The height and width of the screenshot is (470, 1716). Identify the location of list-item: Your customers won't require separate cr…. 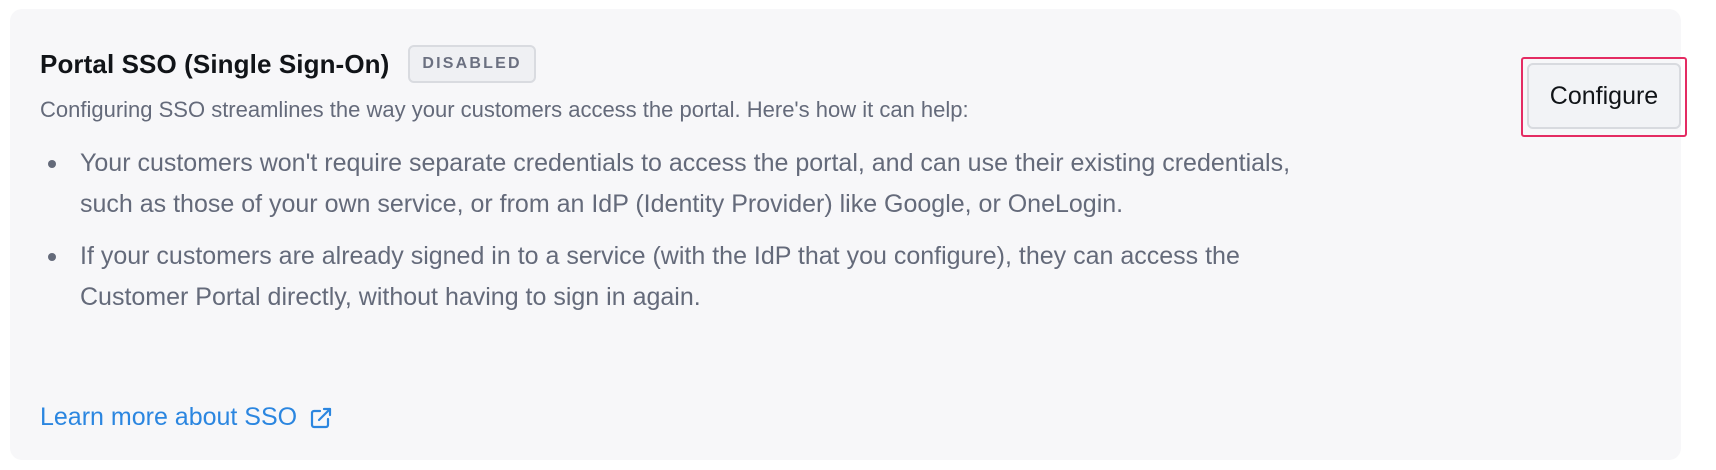
(694, 184).